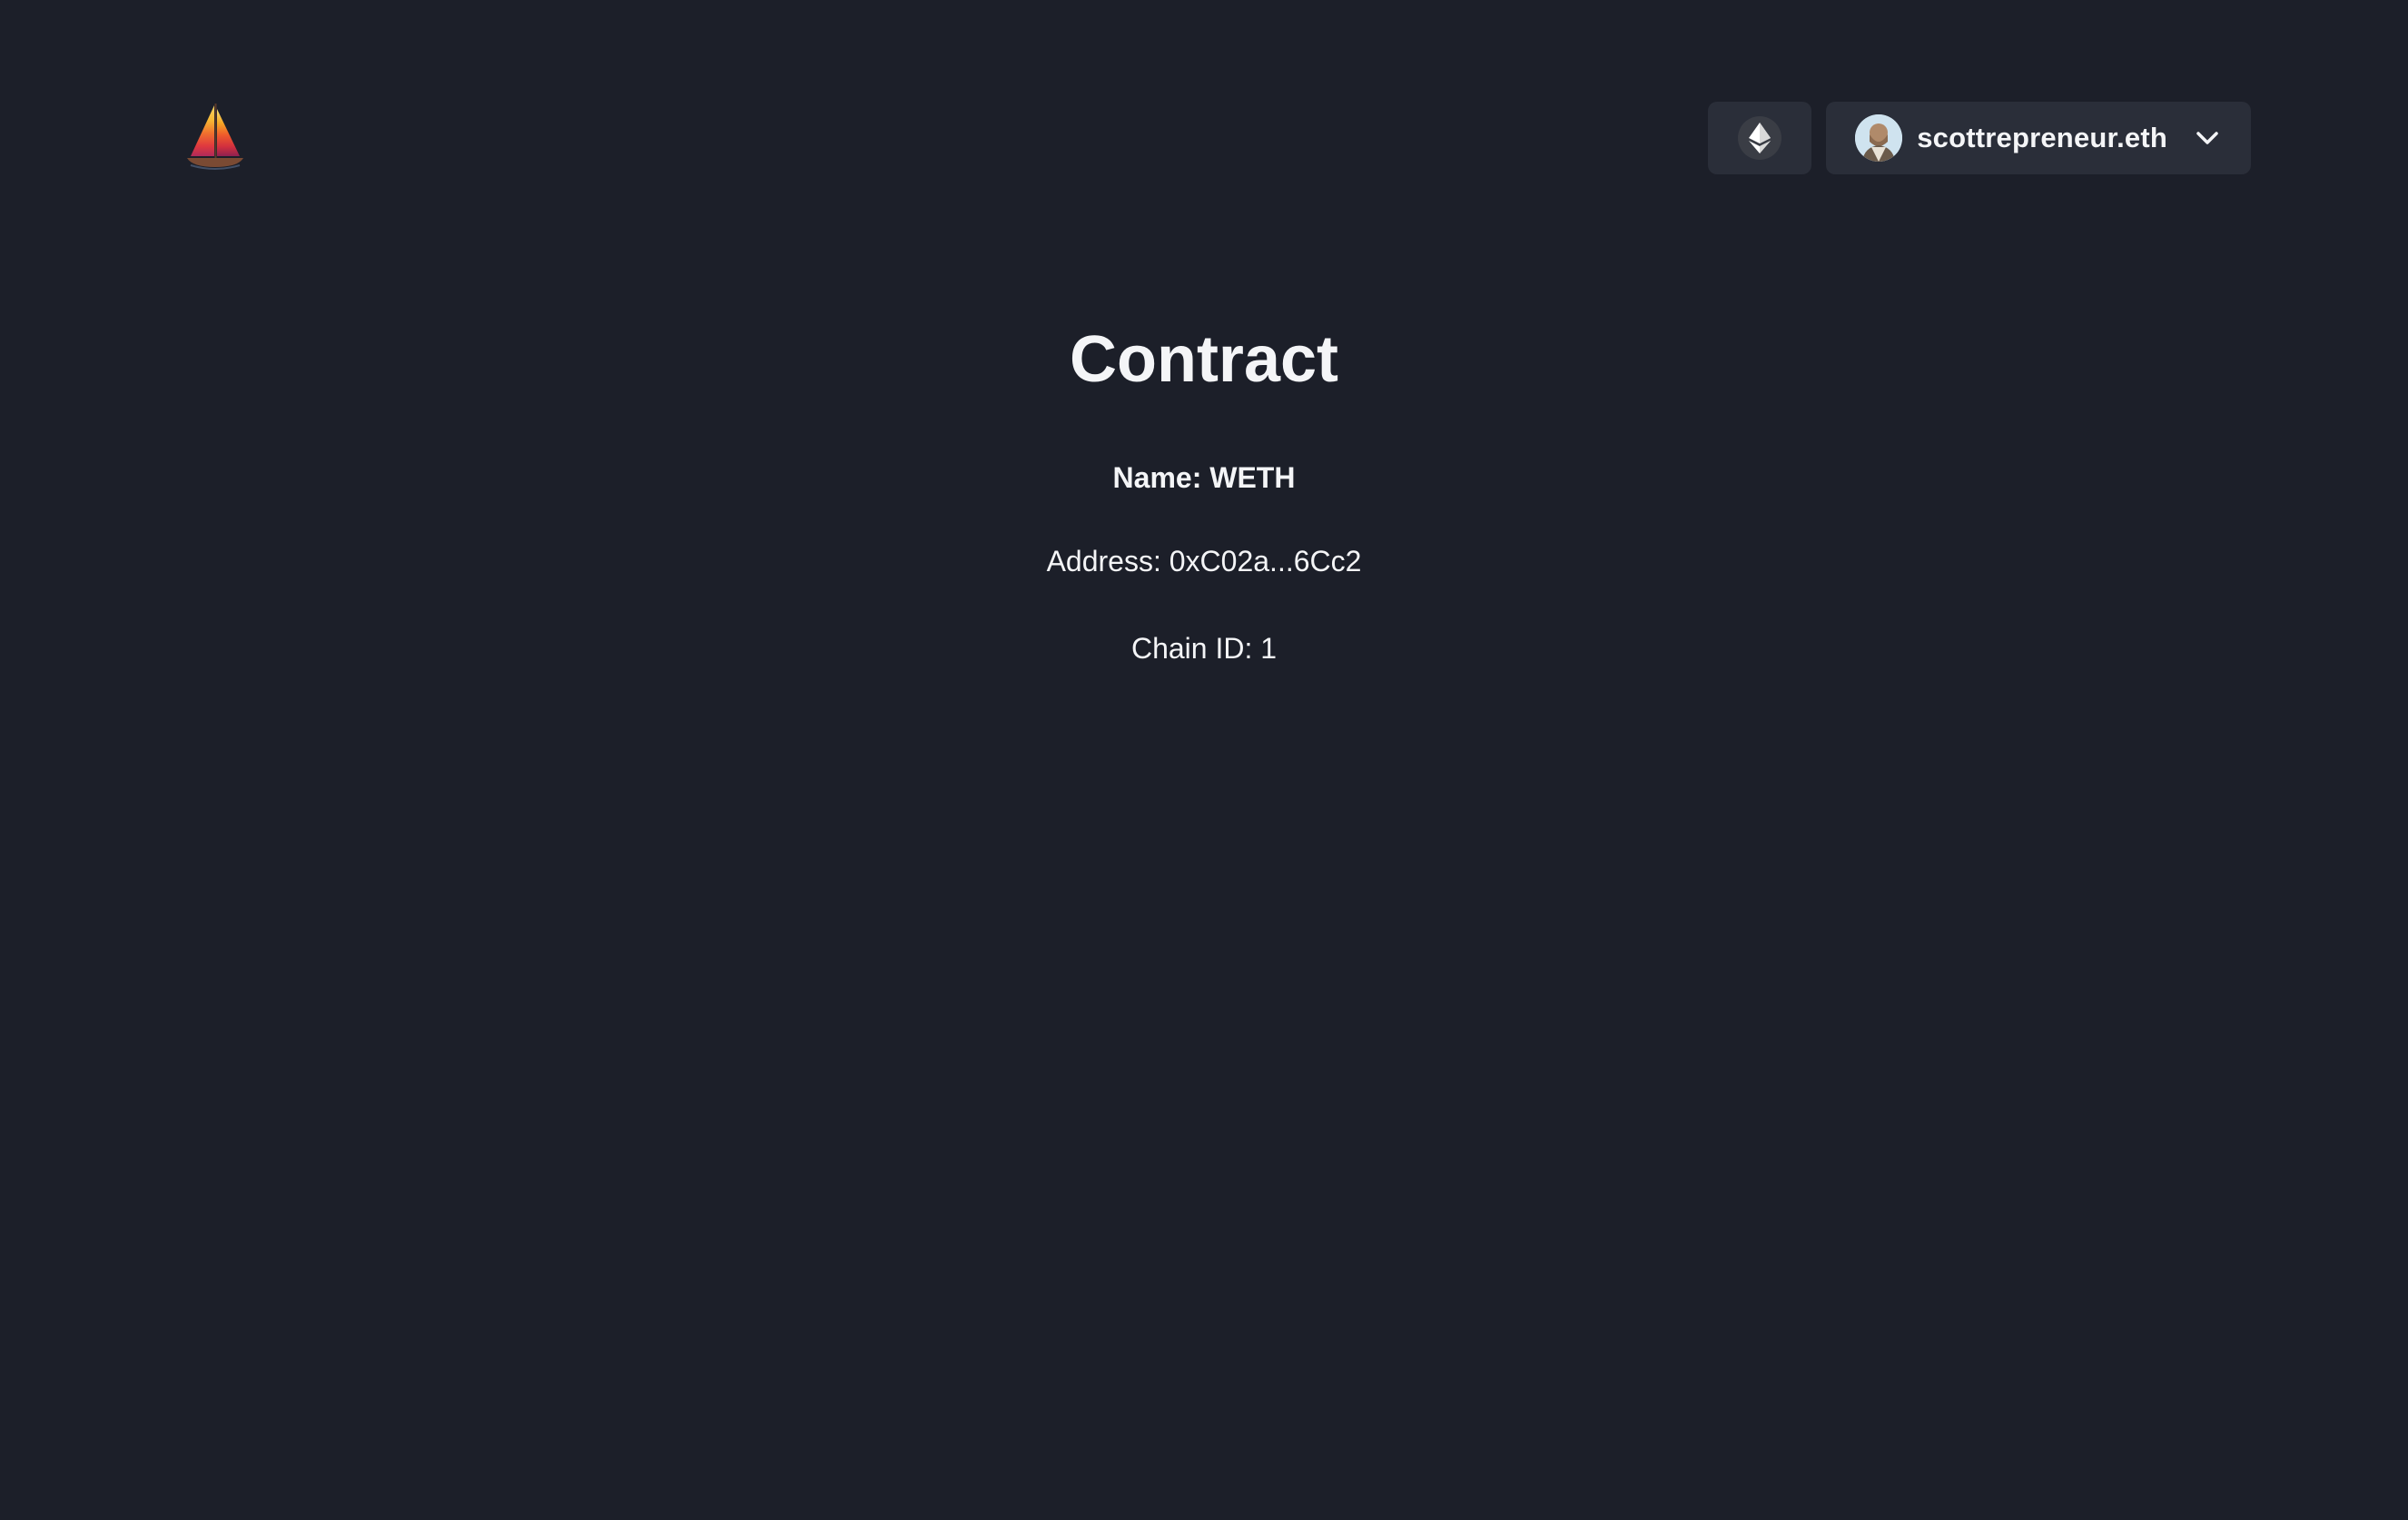  Describe the element at coordinates (215, 136) in the screenshot. I see `sailboat-logo-icon` at that location.